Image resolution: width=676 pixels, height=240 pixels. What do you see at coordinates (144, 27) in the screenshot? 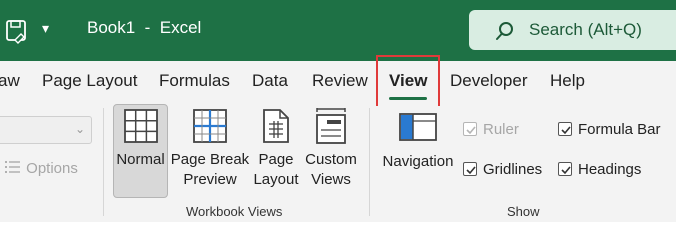
I see `document-title: Book1 - Excel` at bounding box center [144, 27].